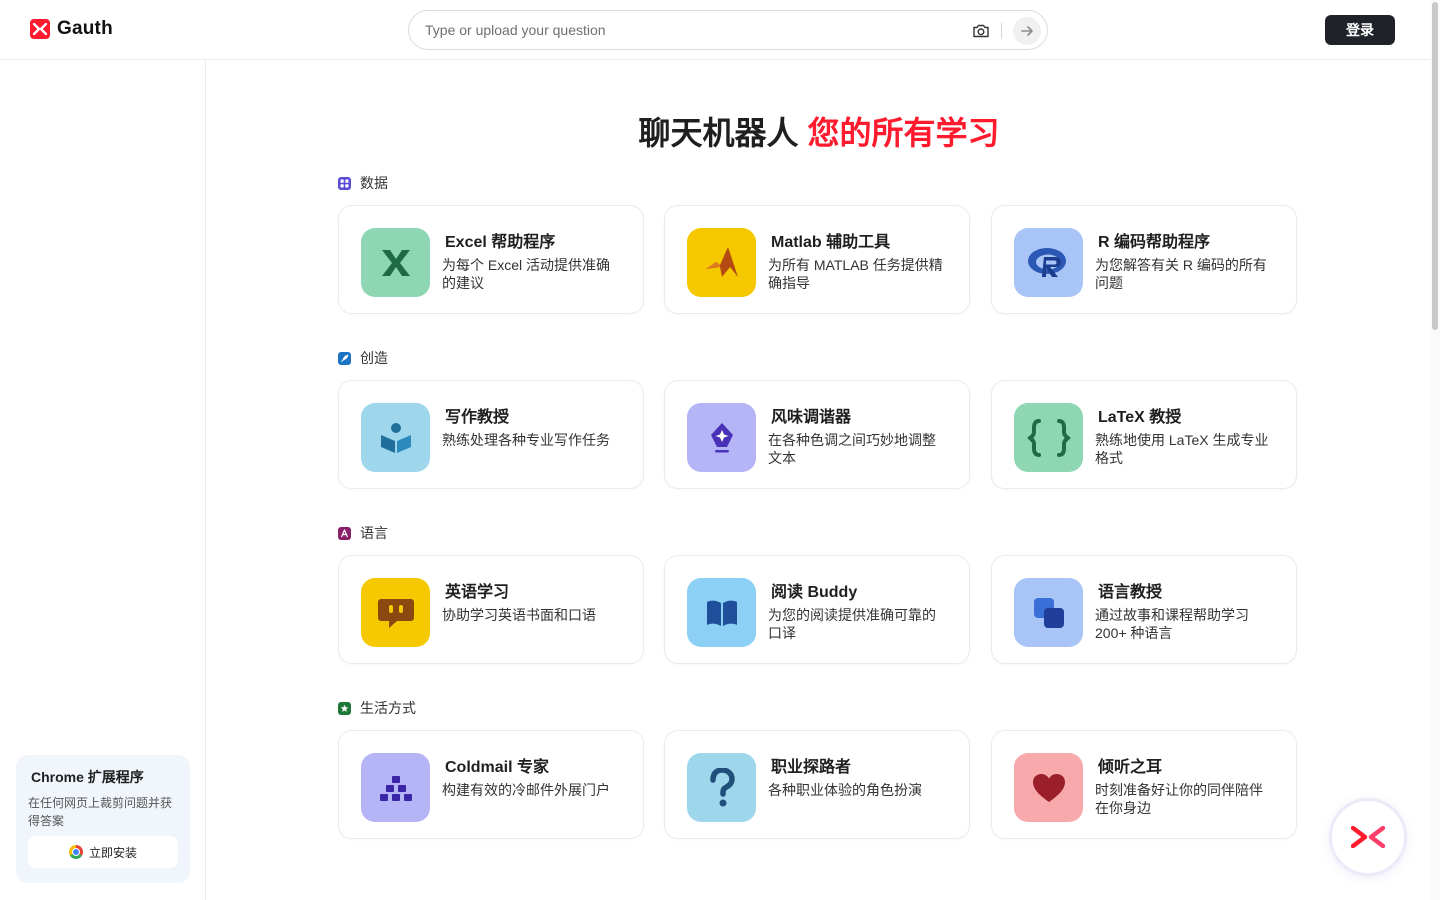  Describe the element at coordinates (477, 592) in the screenshot. I see `card-title: 英语学习` at that location.